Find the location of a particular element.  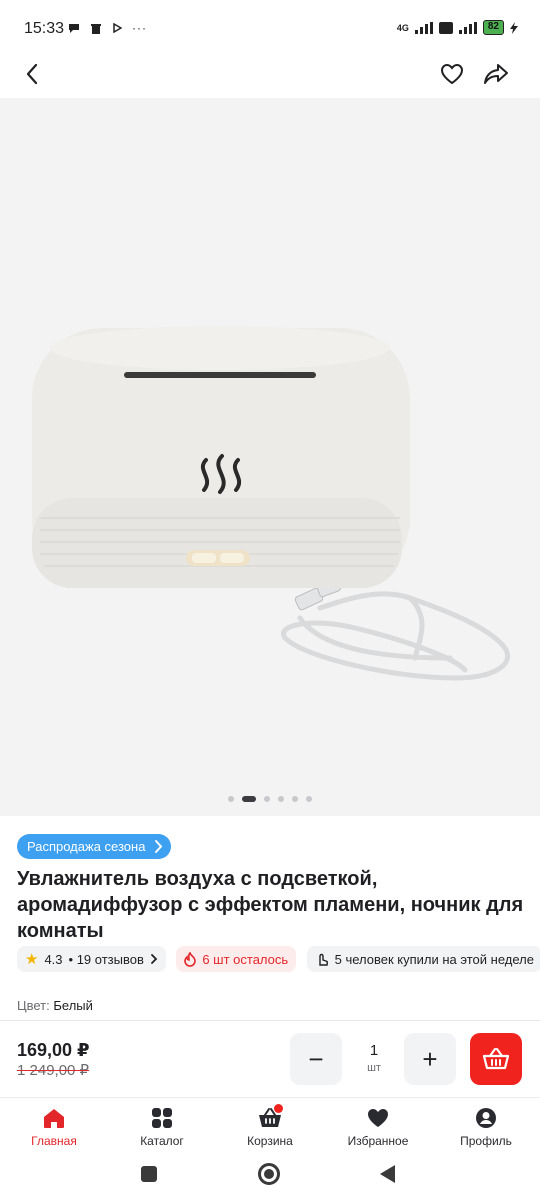

promo-badge-label: Распродажа сезона is located at coordinates (86, 846).